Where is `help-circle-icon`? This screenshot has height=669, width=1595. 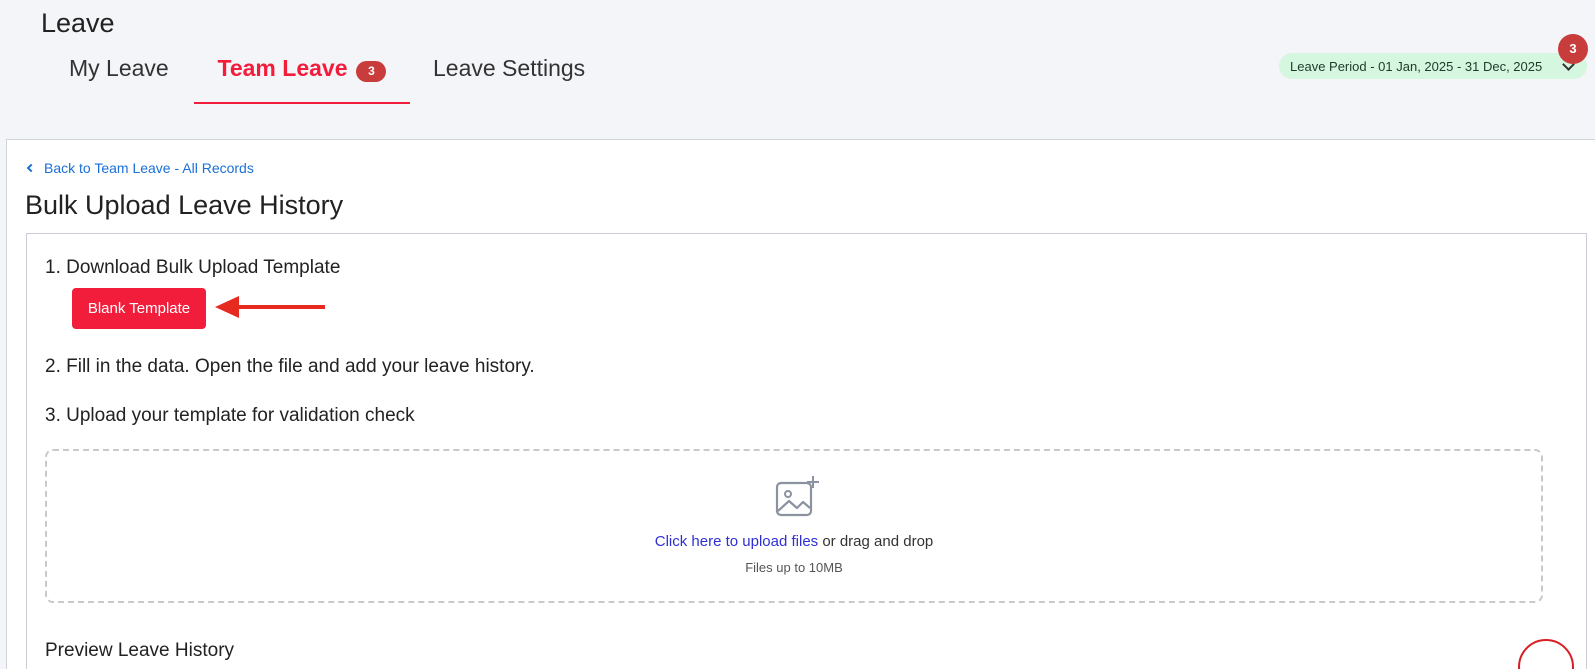
help-circle-icon is located at coordinates (1546, 654).